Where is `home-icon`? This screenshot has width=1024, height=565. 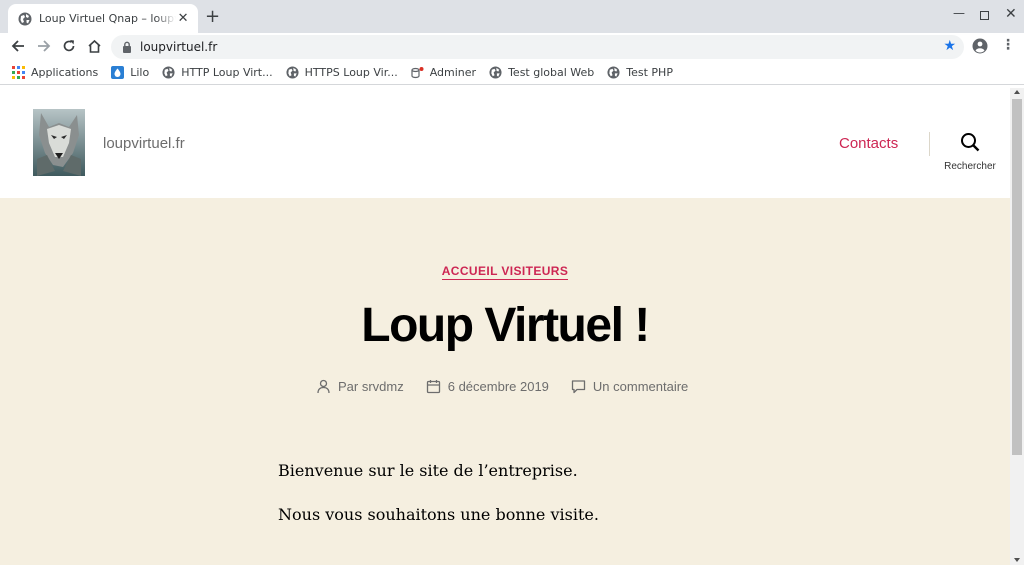 home-icon is located at coordinates (94, 46).